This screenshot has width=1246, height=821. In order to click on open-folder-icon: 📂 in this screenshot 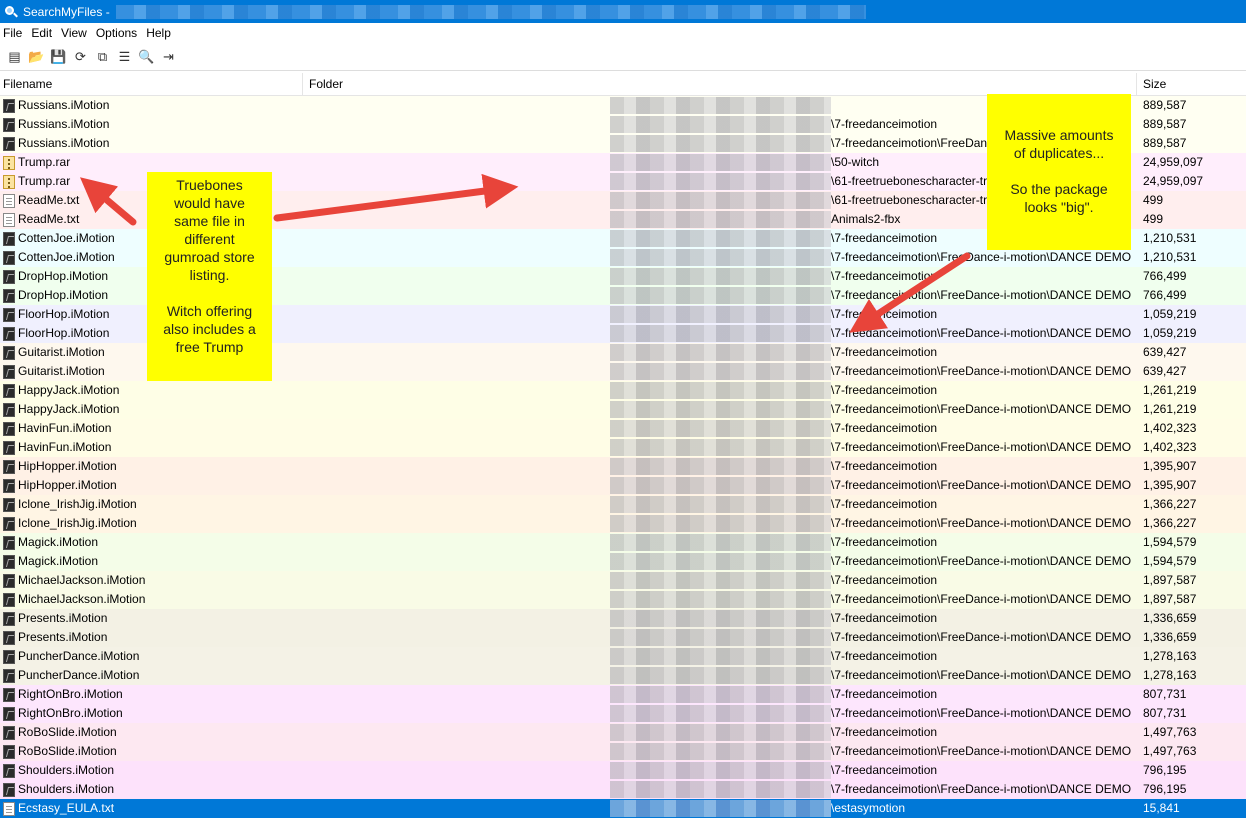, I will do `click(36, 57)`.